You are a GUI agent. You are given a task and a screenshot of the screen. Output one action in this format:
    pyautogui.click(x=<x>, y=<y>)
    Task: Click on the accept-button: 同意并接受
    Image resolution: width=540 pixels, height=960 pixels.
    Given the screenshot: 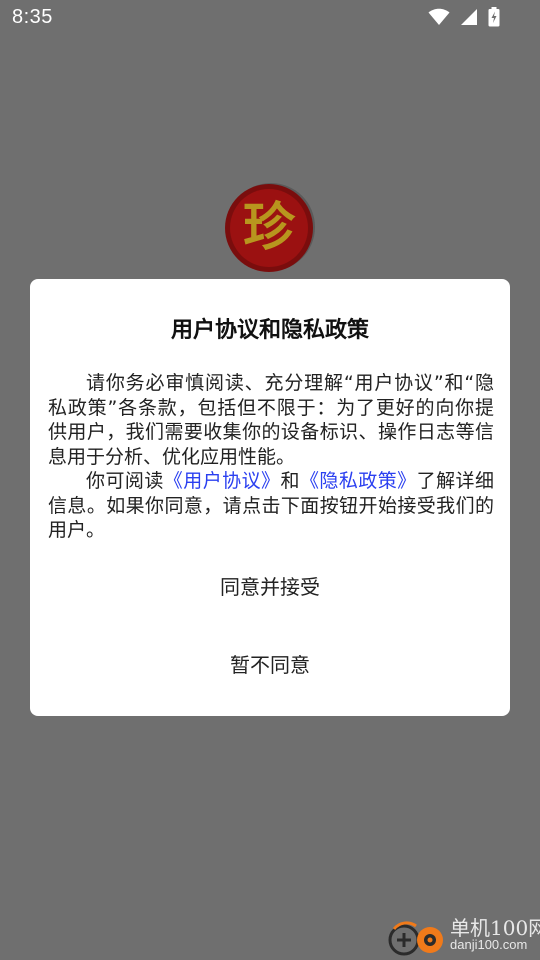 What is the action you would take?
    pyautogui.click(x=270, y=587)
    